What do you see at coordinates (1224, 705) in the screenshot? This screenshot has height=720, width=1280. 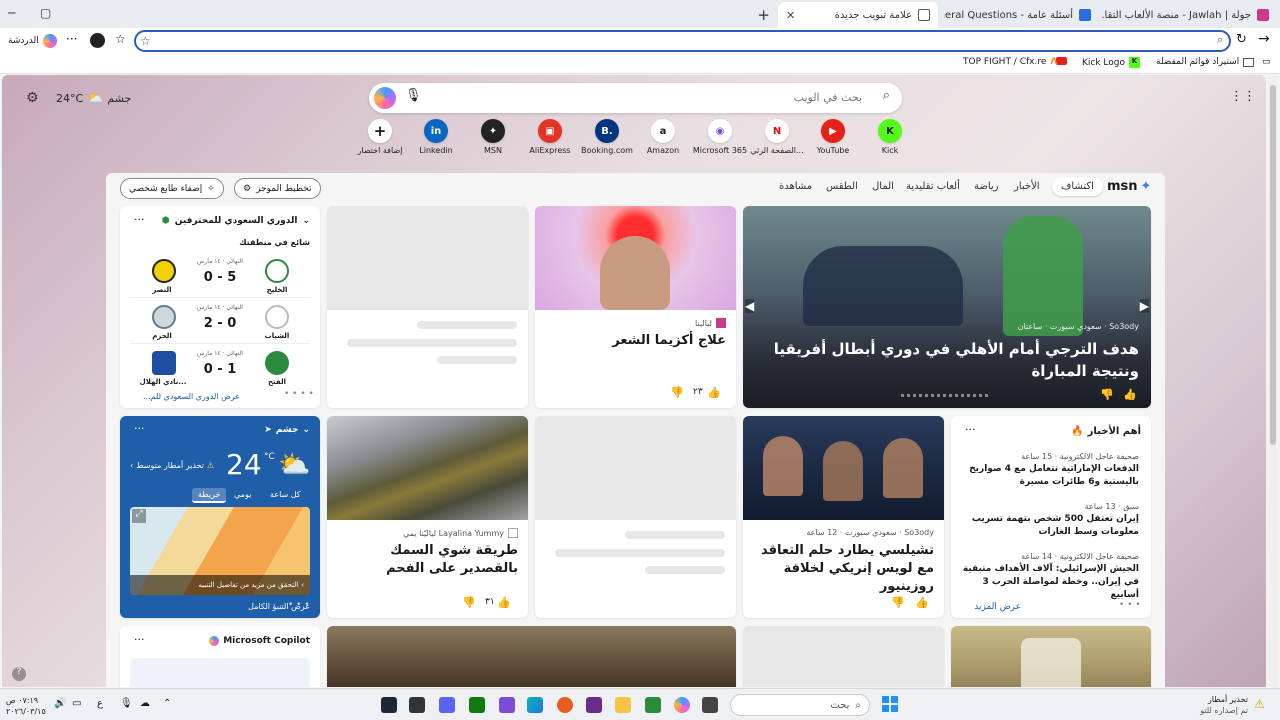 I see `weather-alert-taskbar: تحذير أمطار تم إصداره للتو` at bounding box center [1224, 705].